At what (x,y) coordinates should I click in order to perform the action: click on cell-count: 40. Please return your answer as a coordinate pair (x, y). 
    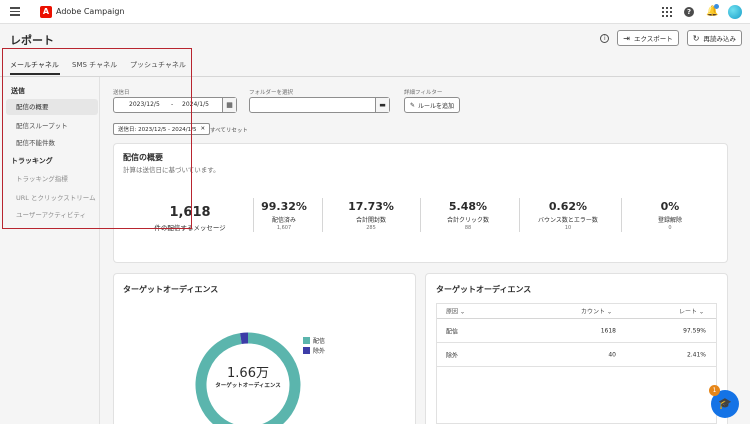
    Looking at the image, I should click on (612, 354).